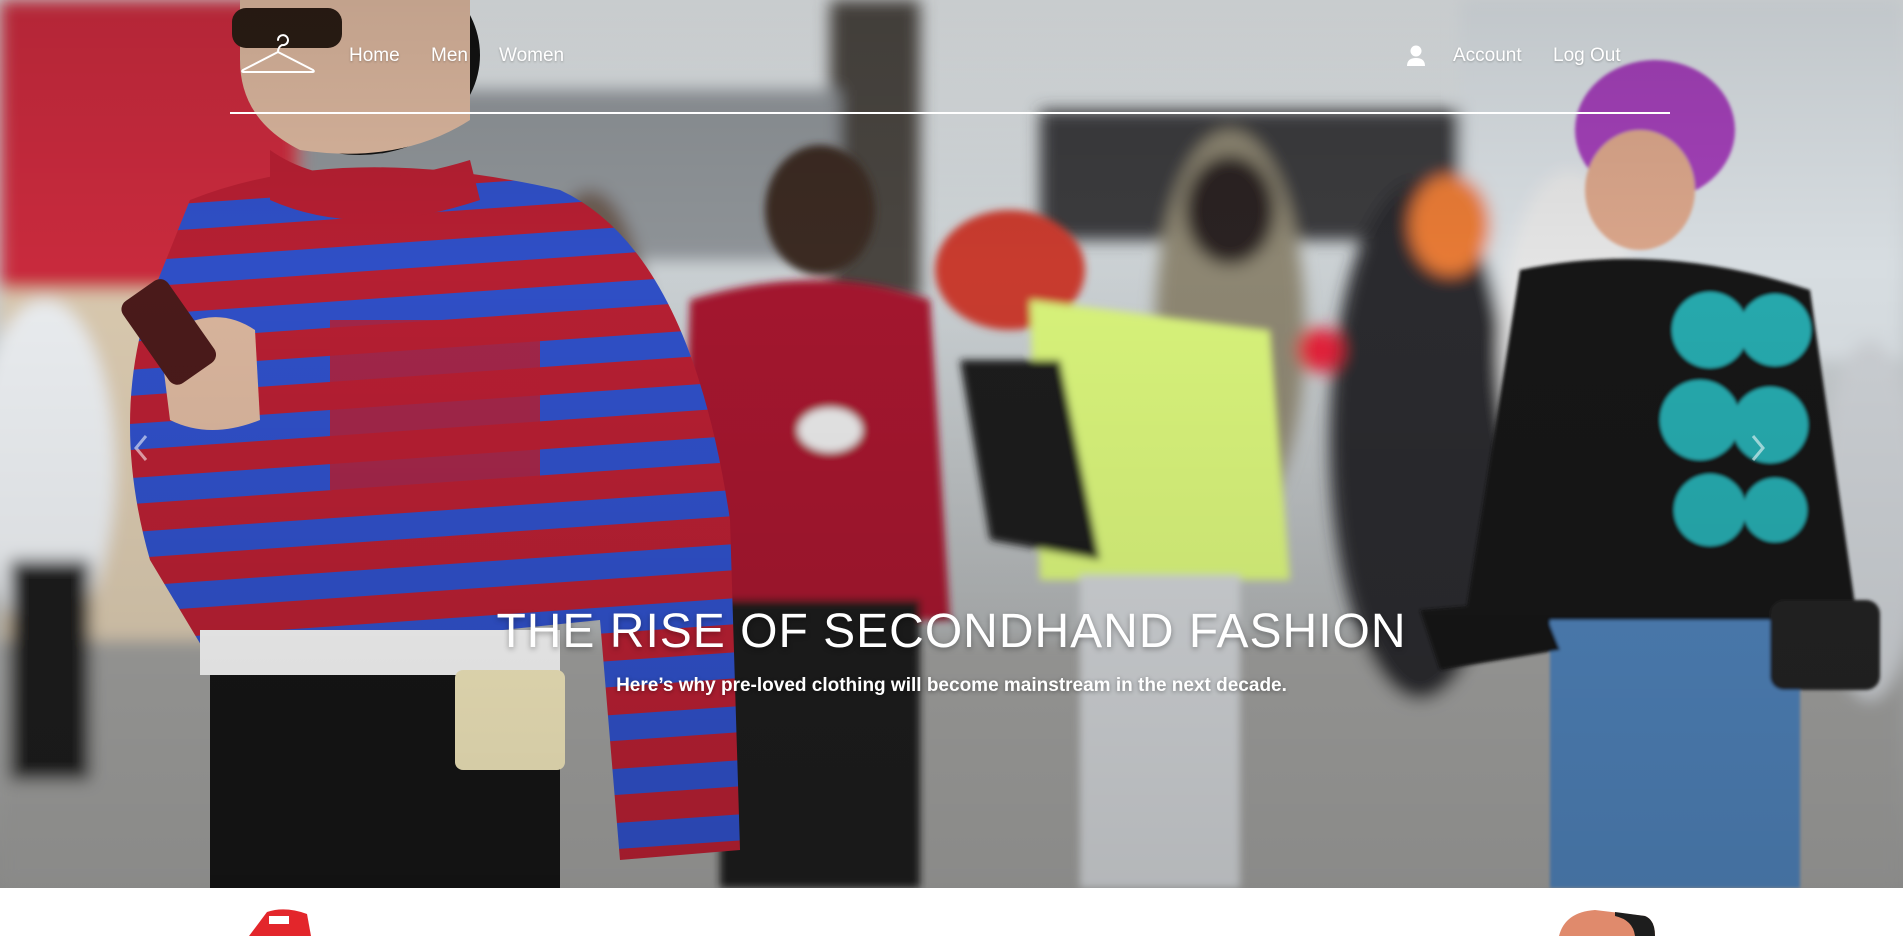 This screenshot has width=1903, height=936. I want to click on hanger-icon, so click(278, 55).